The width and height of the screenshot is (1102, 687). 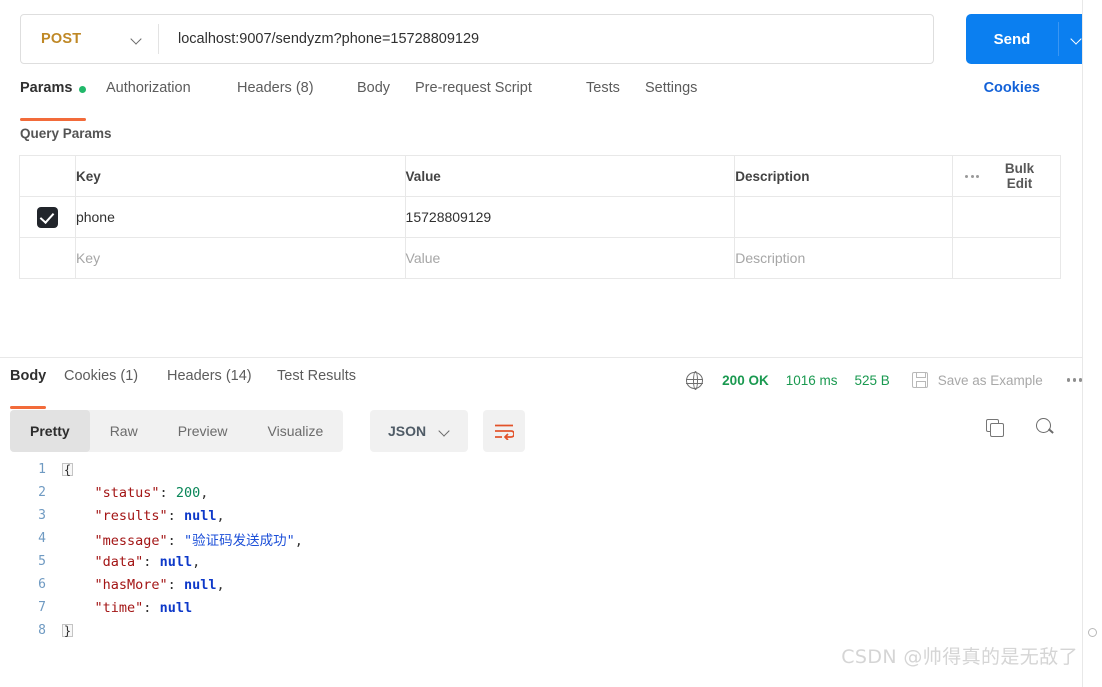 I want to click on line-number: 8, so click(x=42, y=630).